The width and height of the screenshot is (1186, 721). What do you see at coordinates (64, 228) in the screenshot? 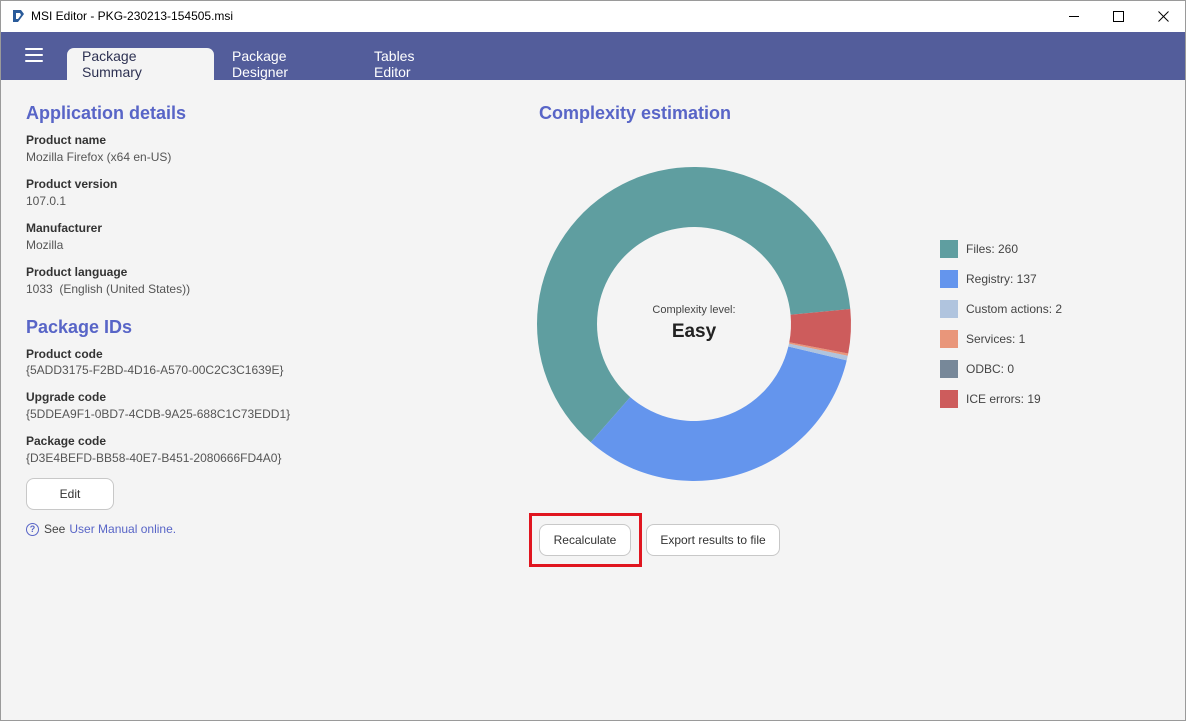
I see `manufacturer-label: Manufacturer` at bounding box center [64, 228].